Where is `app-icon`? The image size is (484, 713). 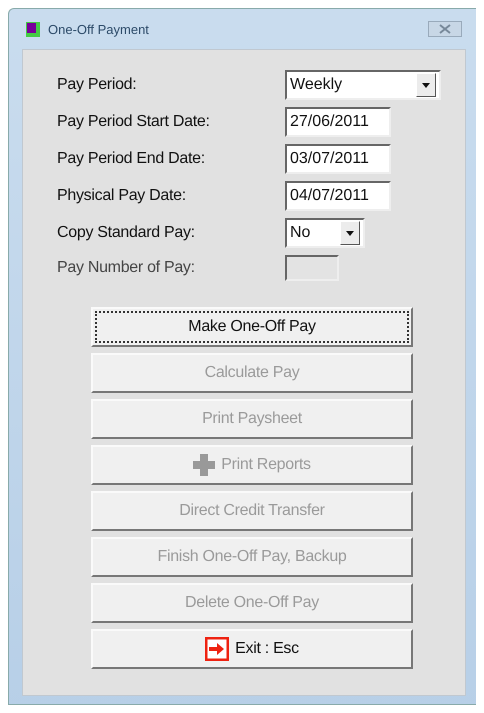 app-icon is located at coordinates (33, 29).